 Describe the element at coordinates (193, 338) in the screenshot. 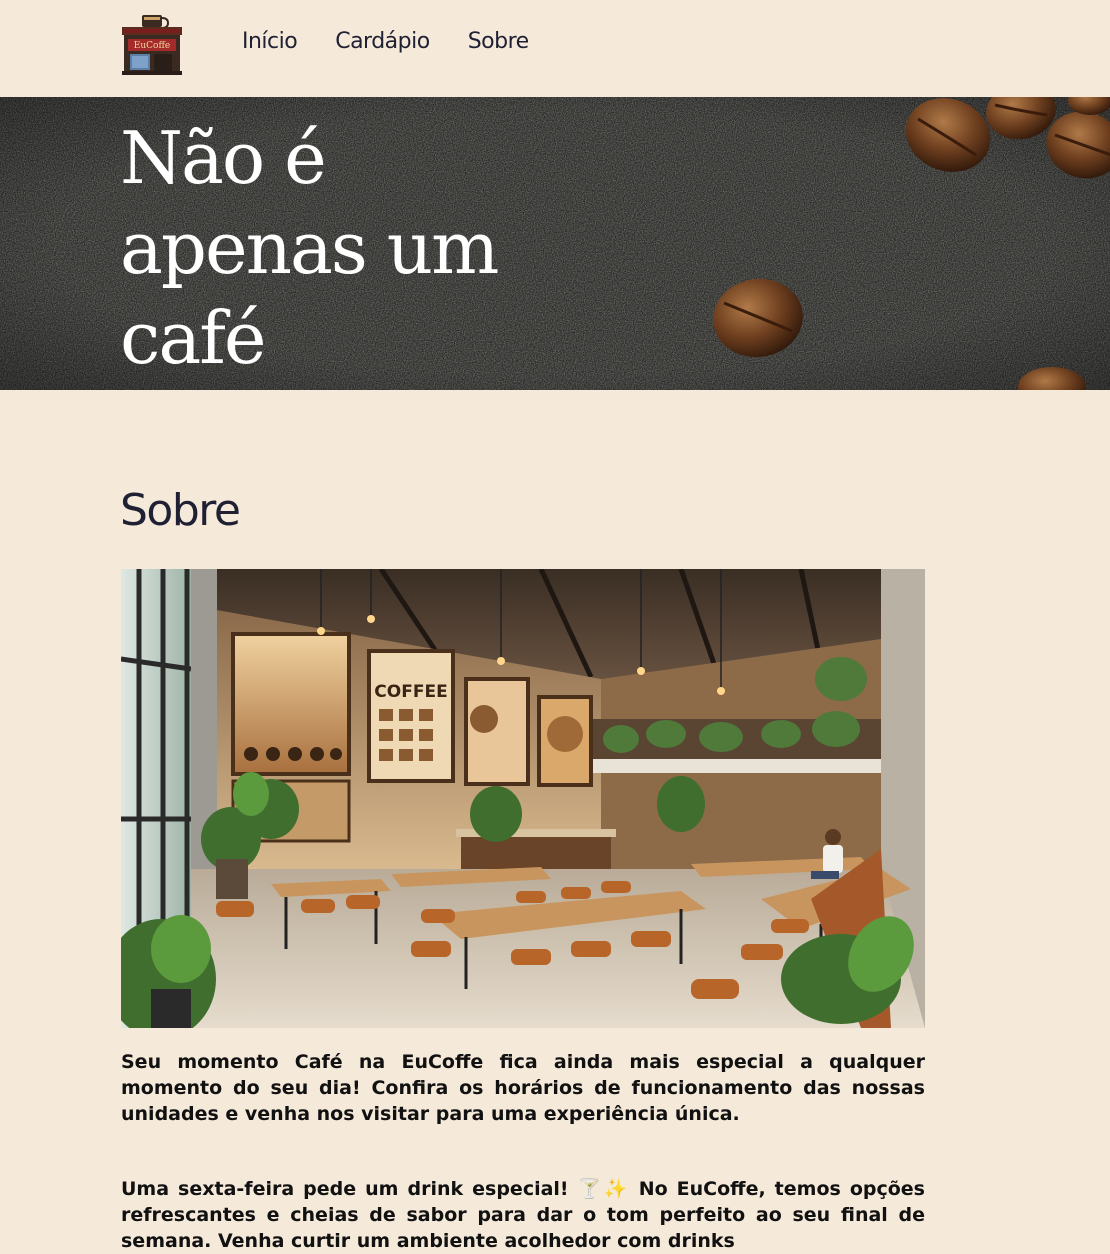

I see `hero-title-line-3: café` at that location.